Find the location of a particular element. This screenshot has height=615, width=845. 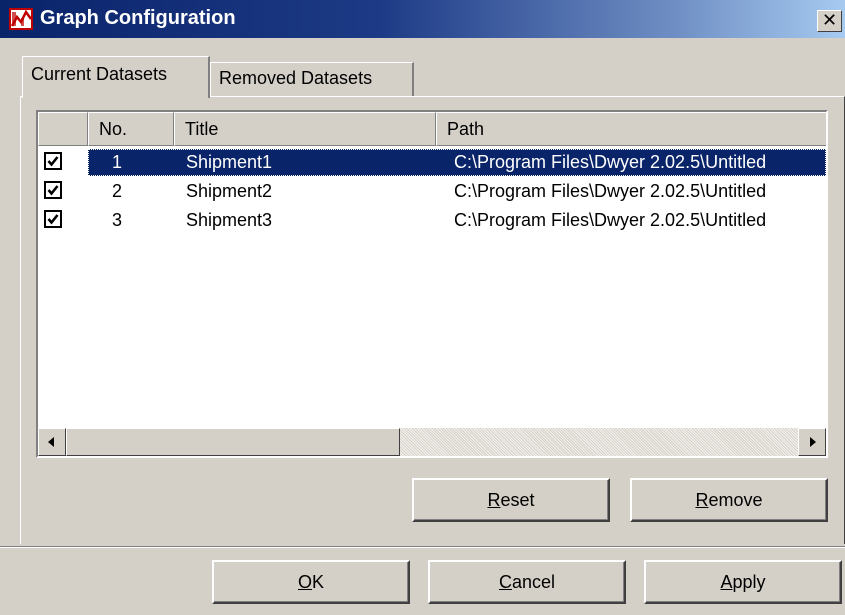

reset-button: Reset is located at coordinates (511, 500).